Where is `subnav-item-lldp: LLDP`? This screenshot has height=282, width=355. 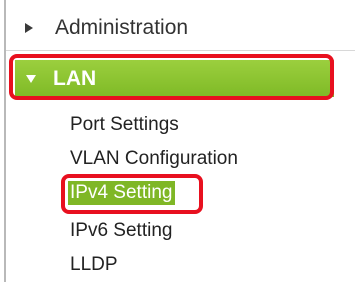 subnav-item-lldp: LLDP is located at coordinates (94, 265).